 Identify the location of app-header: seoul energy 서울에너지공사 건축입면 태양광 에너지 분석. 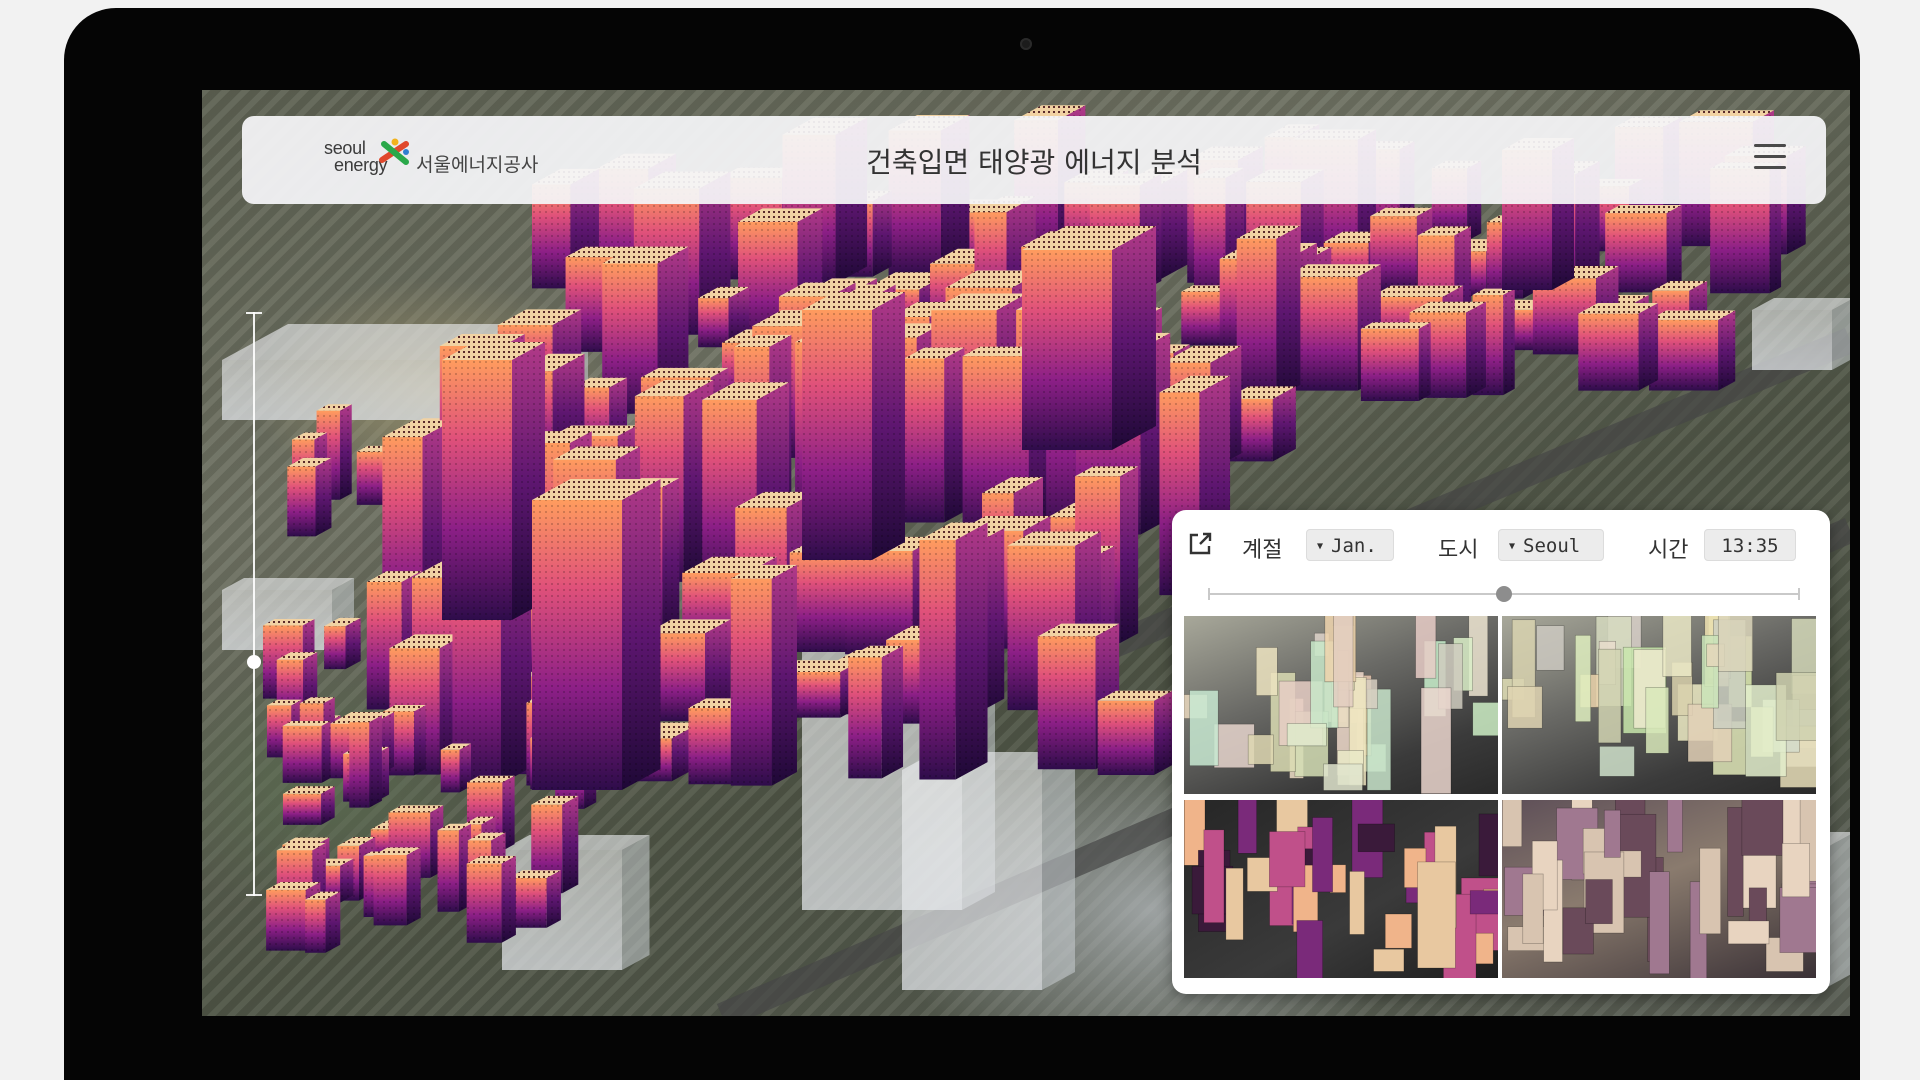
(1034, 160).